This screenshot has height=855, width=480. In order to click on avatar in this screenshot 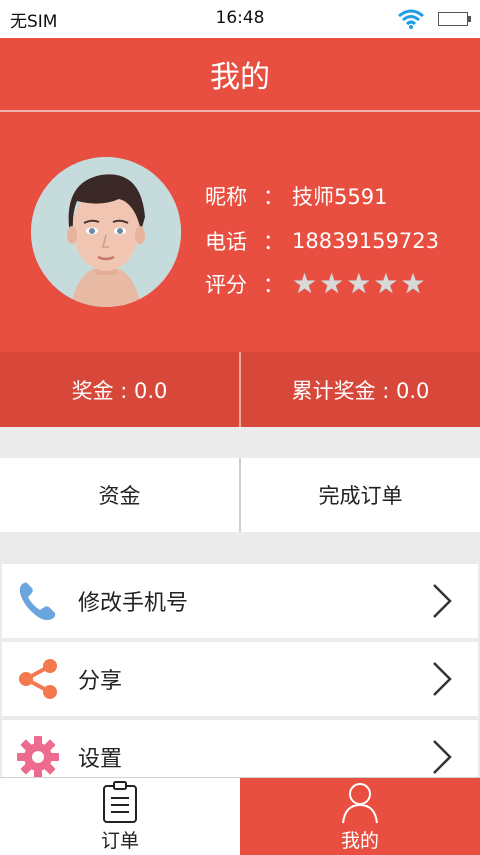, I will do `click(106, 232)`.